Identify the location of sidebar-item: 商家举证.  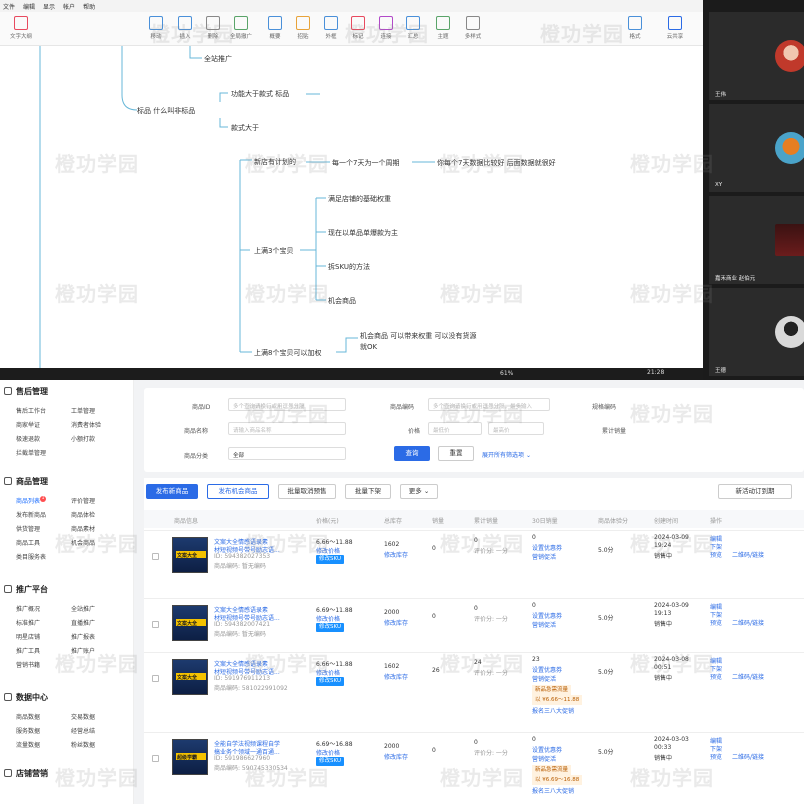
(28, 424).